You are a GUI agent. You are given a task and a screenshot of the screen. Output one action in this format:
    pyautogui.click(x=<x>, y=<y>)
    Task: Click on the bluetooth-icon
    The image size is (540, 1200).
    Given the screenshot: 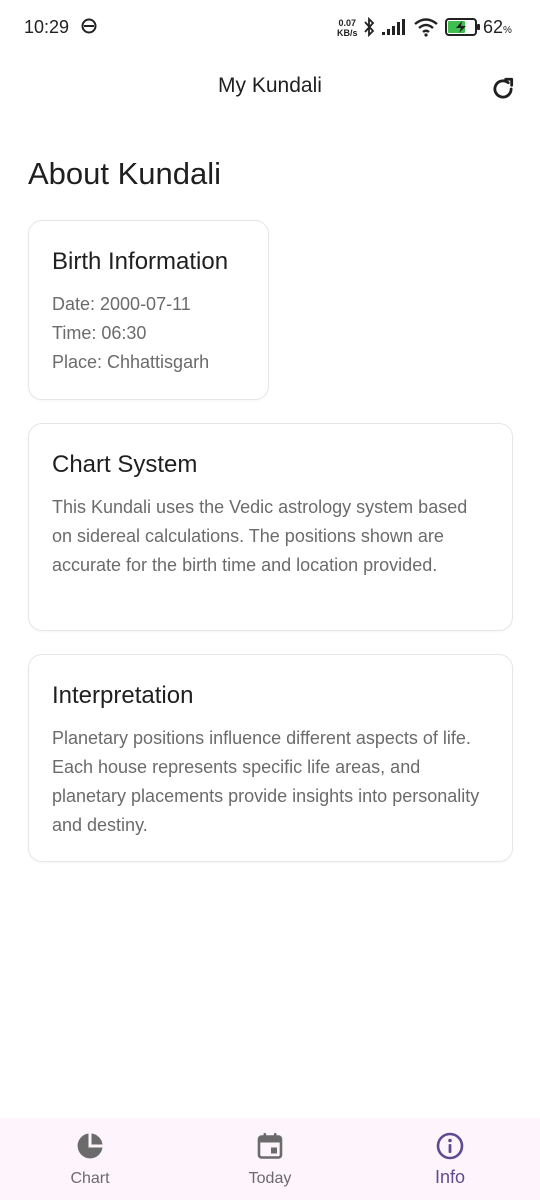 What is the action you would take?
    pyautogui.click(x=369, y=27)
    